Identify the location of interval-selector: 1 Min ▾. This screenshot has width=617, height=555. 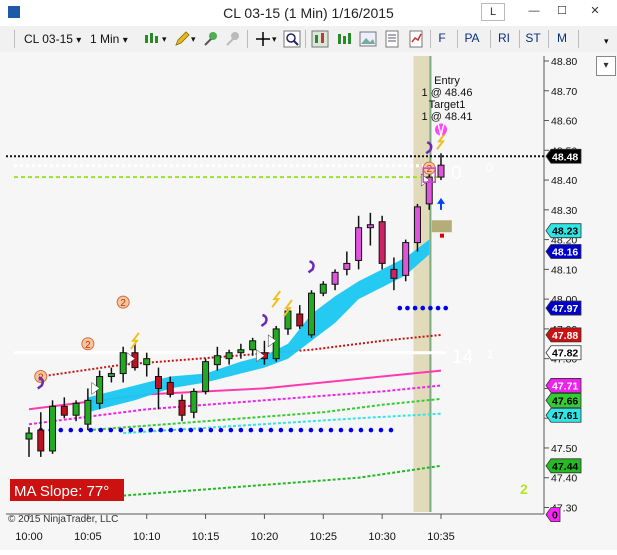
(109, 39).